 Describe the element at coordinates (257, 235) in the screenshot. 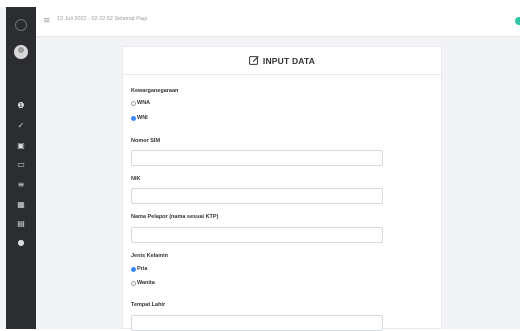

I see `nama-pelapor-input` at that location.